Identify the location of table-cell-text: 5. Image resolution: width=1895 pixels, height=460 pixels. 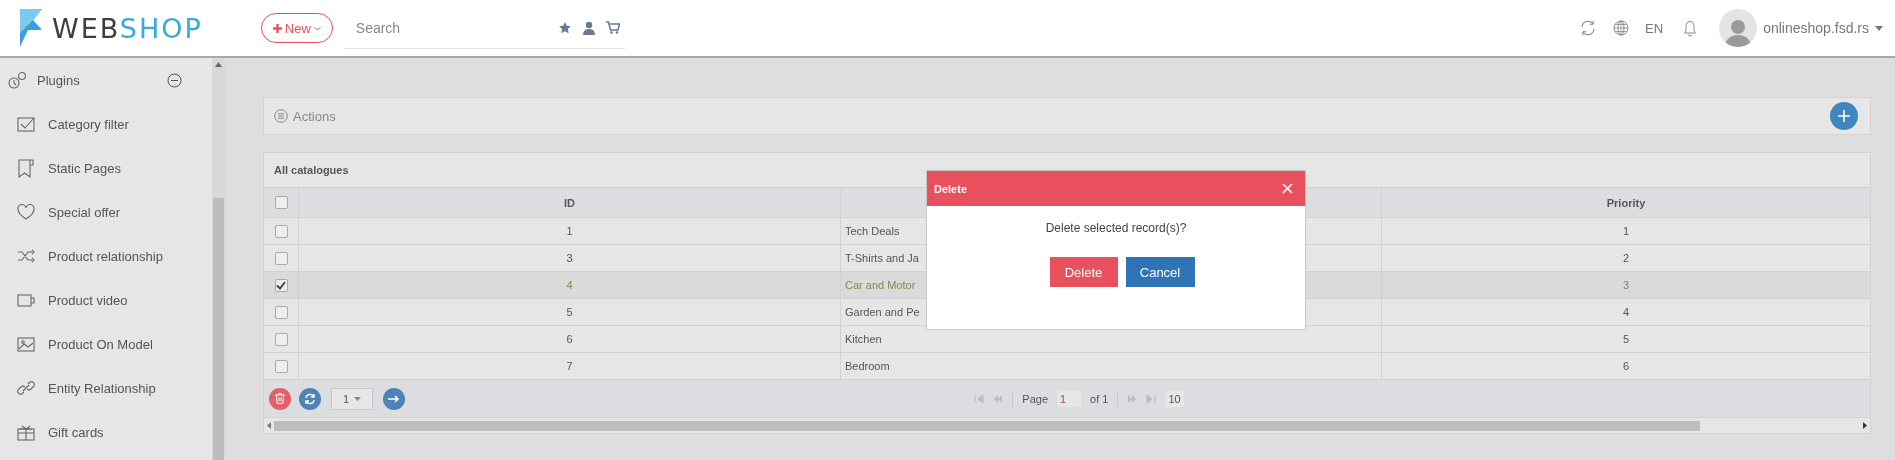
(1626, 339).